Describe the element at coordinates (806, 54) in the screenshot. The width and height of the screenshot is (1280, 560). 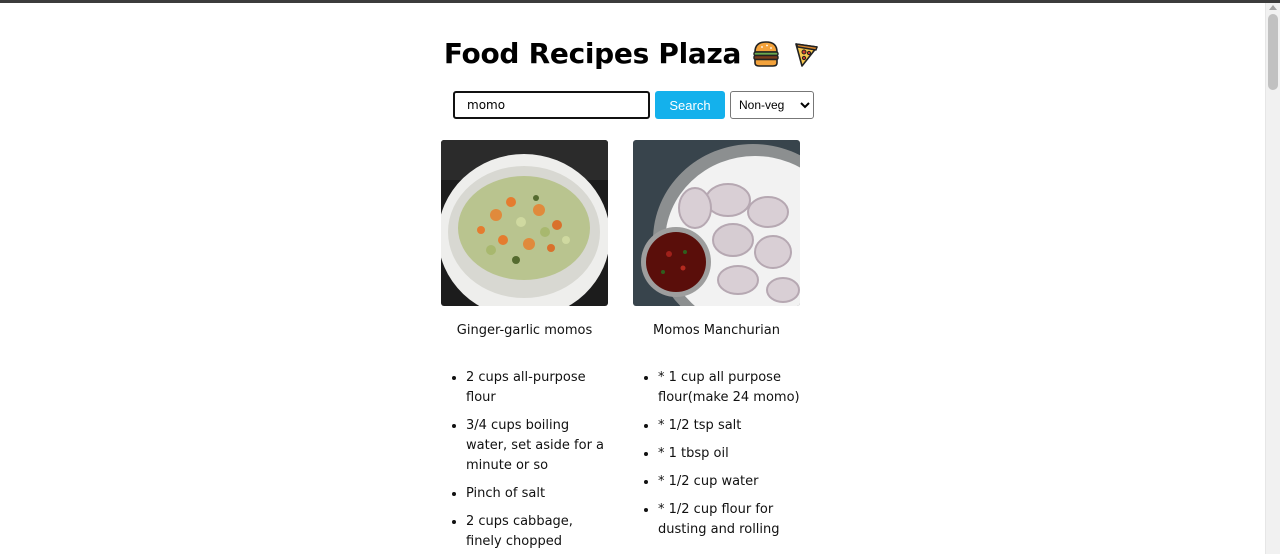
I see `pizza-icon` at that location.